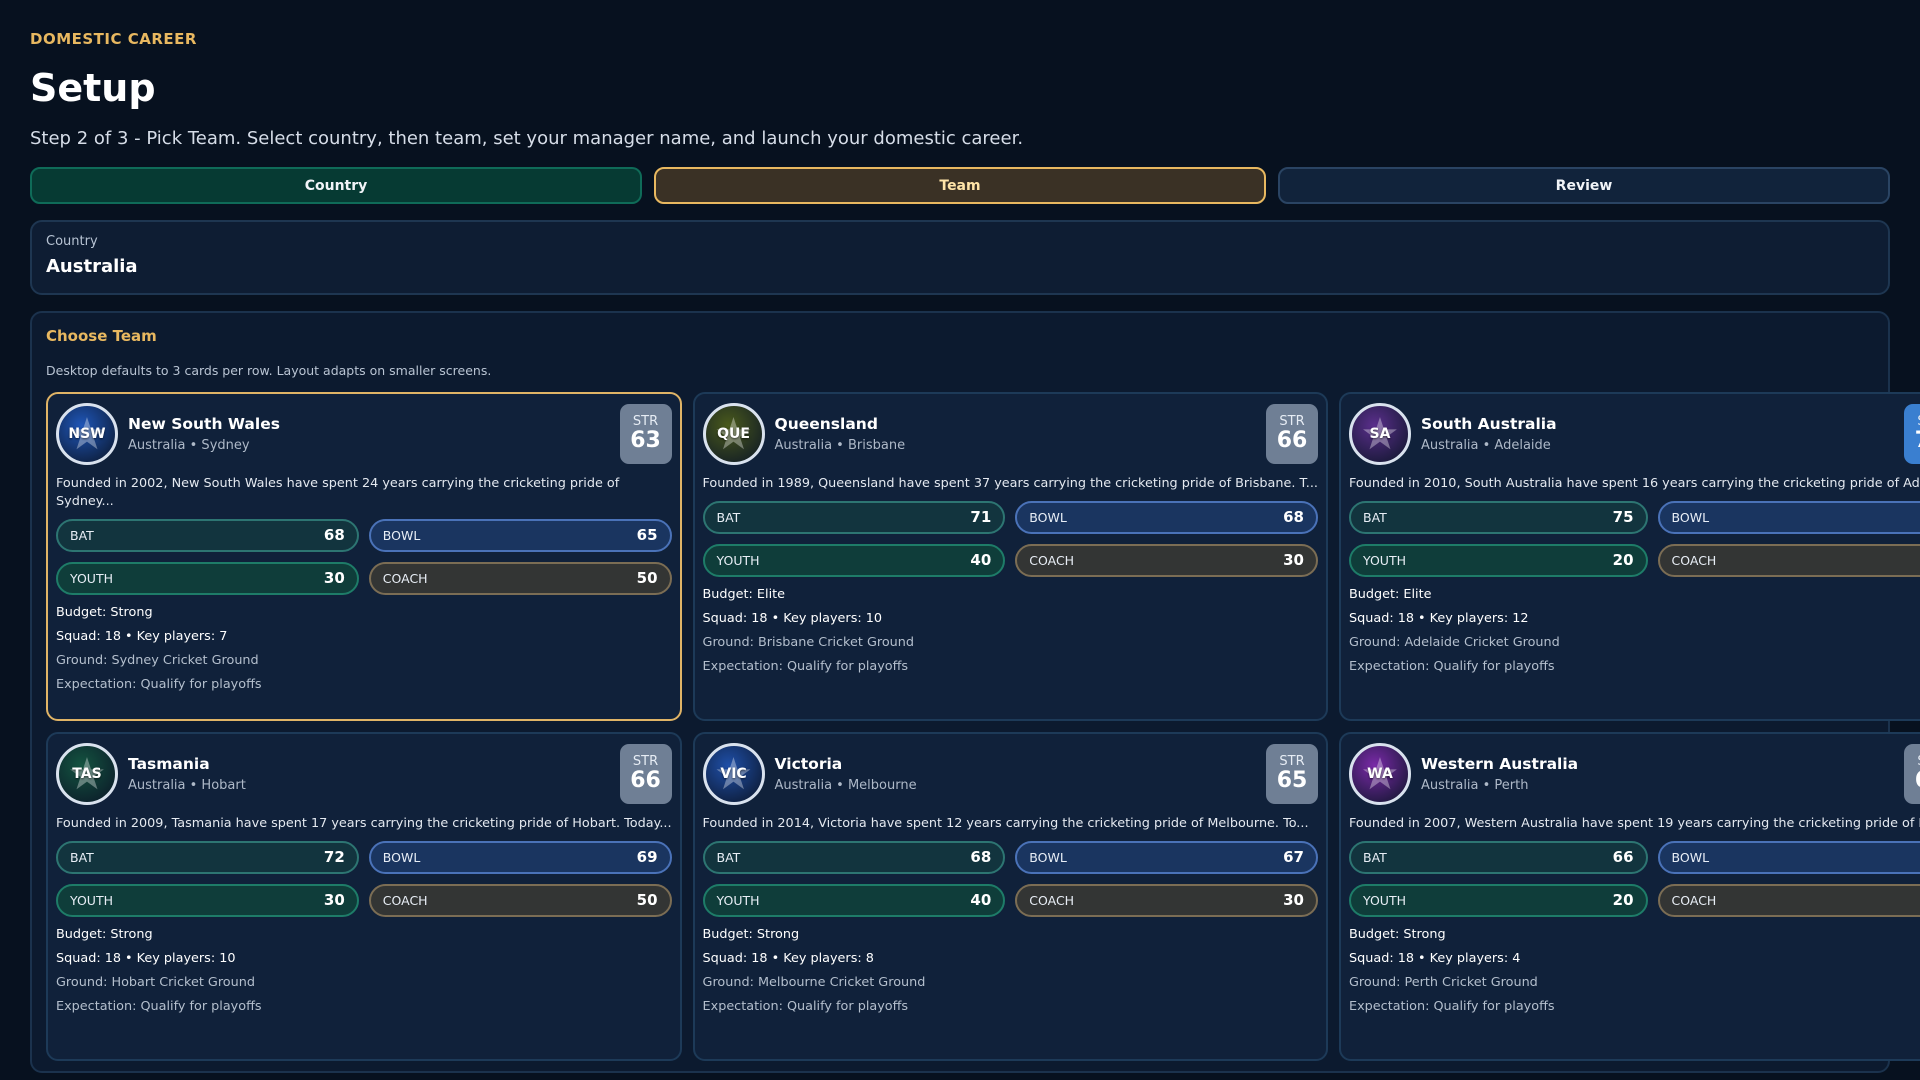 Image resolution: width=1920 pixels, height=1080 pixels. What do you see at coordinates (1166, 900) in the screenshot?
I see `stat-coach: COACH 30` at bounding box center [1166, 900].